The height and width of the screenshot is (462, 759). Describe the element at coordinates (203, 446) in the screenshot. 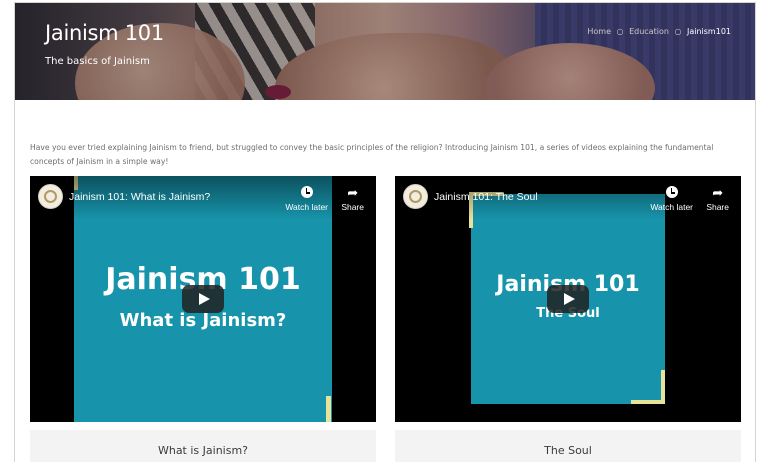

I see `video-caption: What is Jainism?` at that location.